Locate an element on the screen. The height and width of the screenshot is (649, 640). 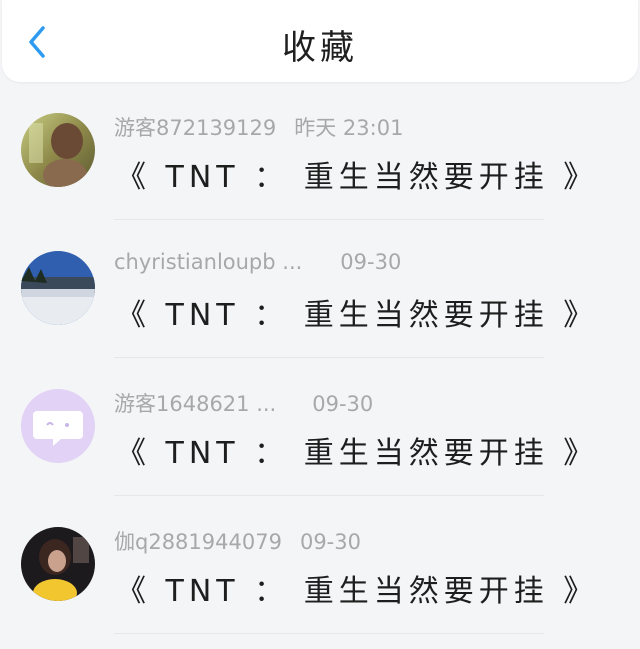
item-meta: 游客1648621 ... 09-30 is located at coordinates (243, 403).